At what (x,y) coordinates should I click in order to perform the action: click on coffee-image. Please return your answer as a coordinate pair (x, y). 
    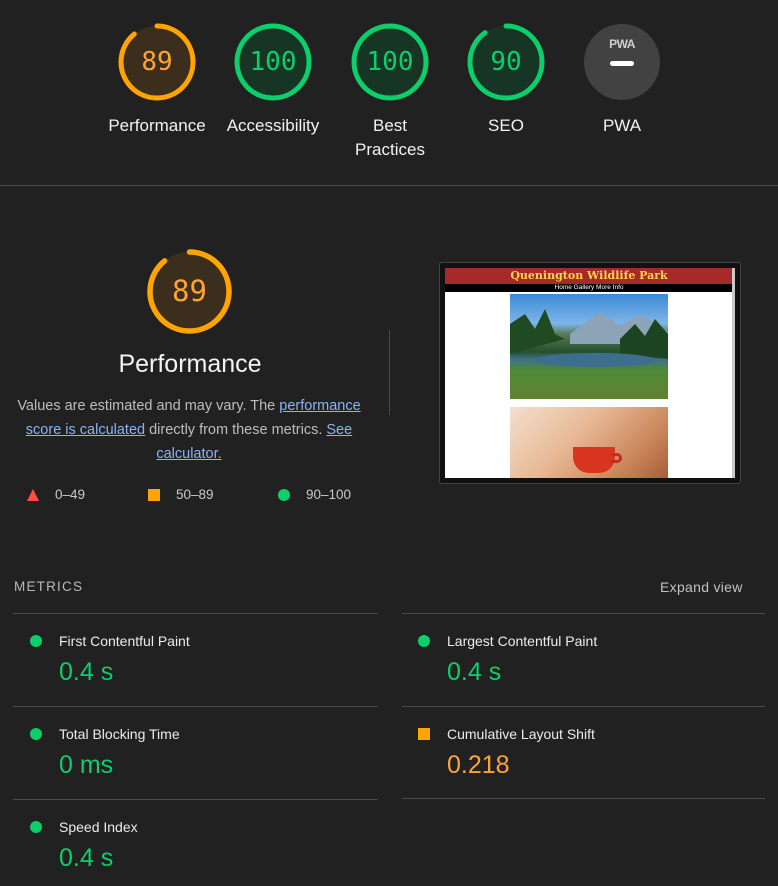
    Looking at the image, I should click on (589, 442).